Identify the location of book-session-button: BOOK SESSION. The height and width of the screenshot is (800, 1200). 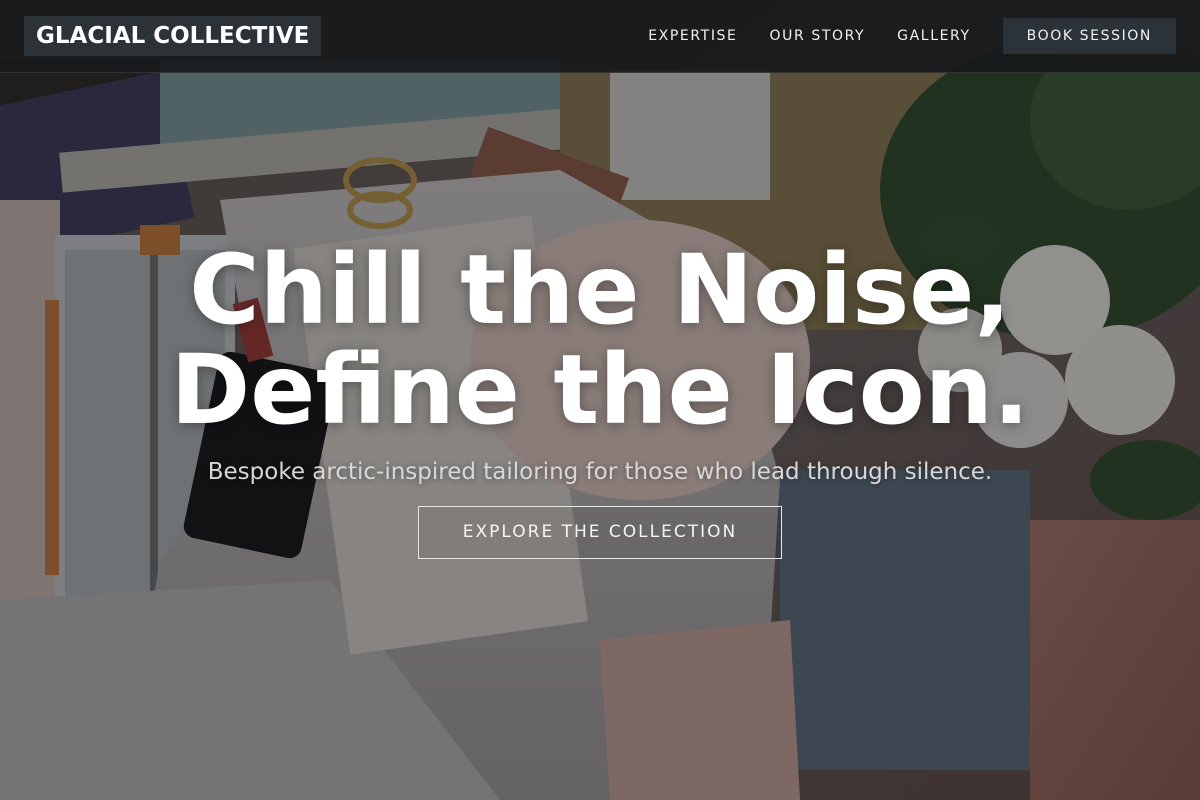
(1089, 36).